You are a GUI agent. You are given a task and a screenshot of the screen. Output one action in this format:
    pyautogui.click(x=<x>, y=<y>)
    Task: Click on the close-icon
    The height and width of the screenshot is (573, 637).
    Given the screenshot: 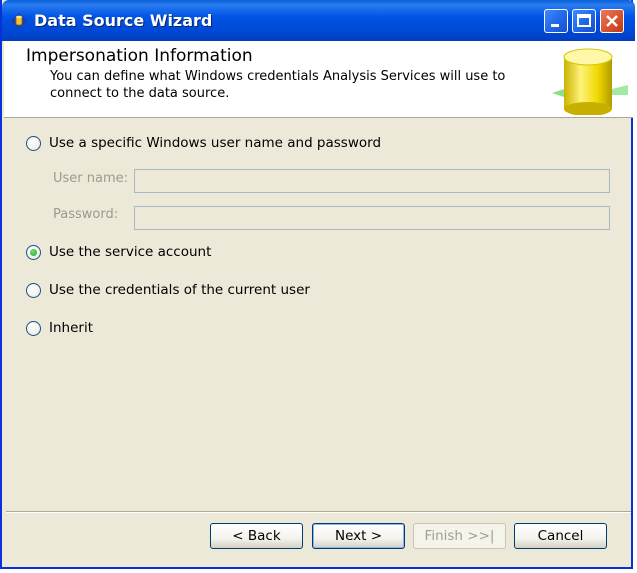 What is the action you would take?
    pyautogui.click(x=612, y=21)
    